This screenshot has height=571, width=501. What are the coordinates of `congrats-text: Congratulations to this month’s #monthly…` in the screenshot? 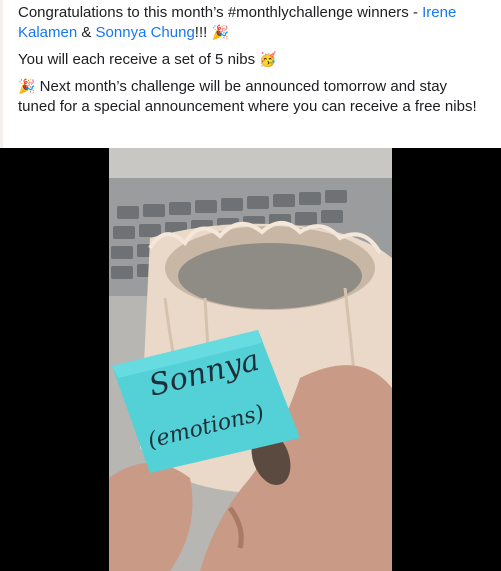 It's located at (220, 12).